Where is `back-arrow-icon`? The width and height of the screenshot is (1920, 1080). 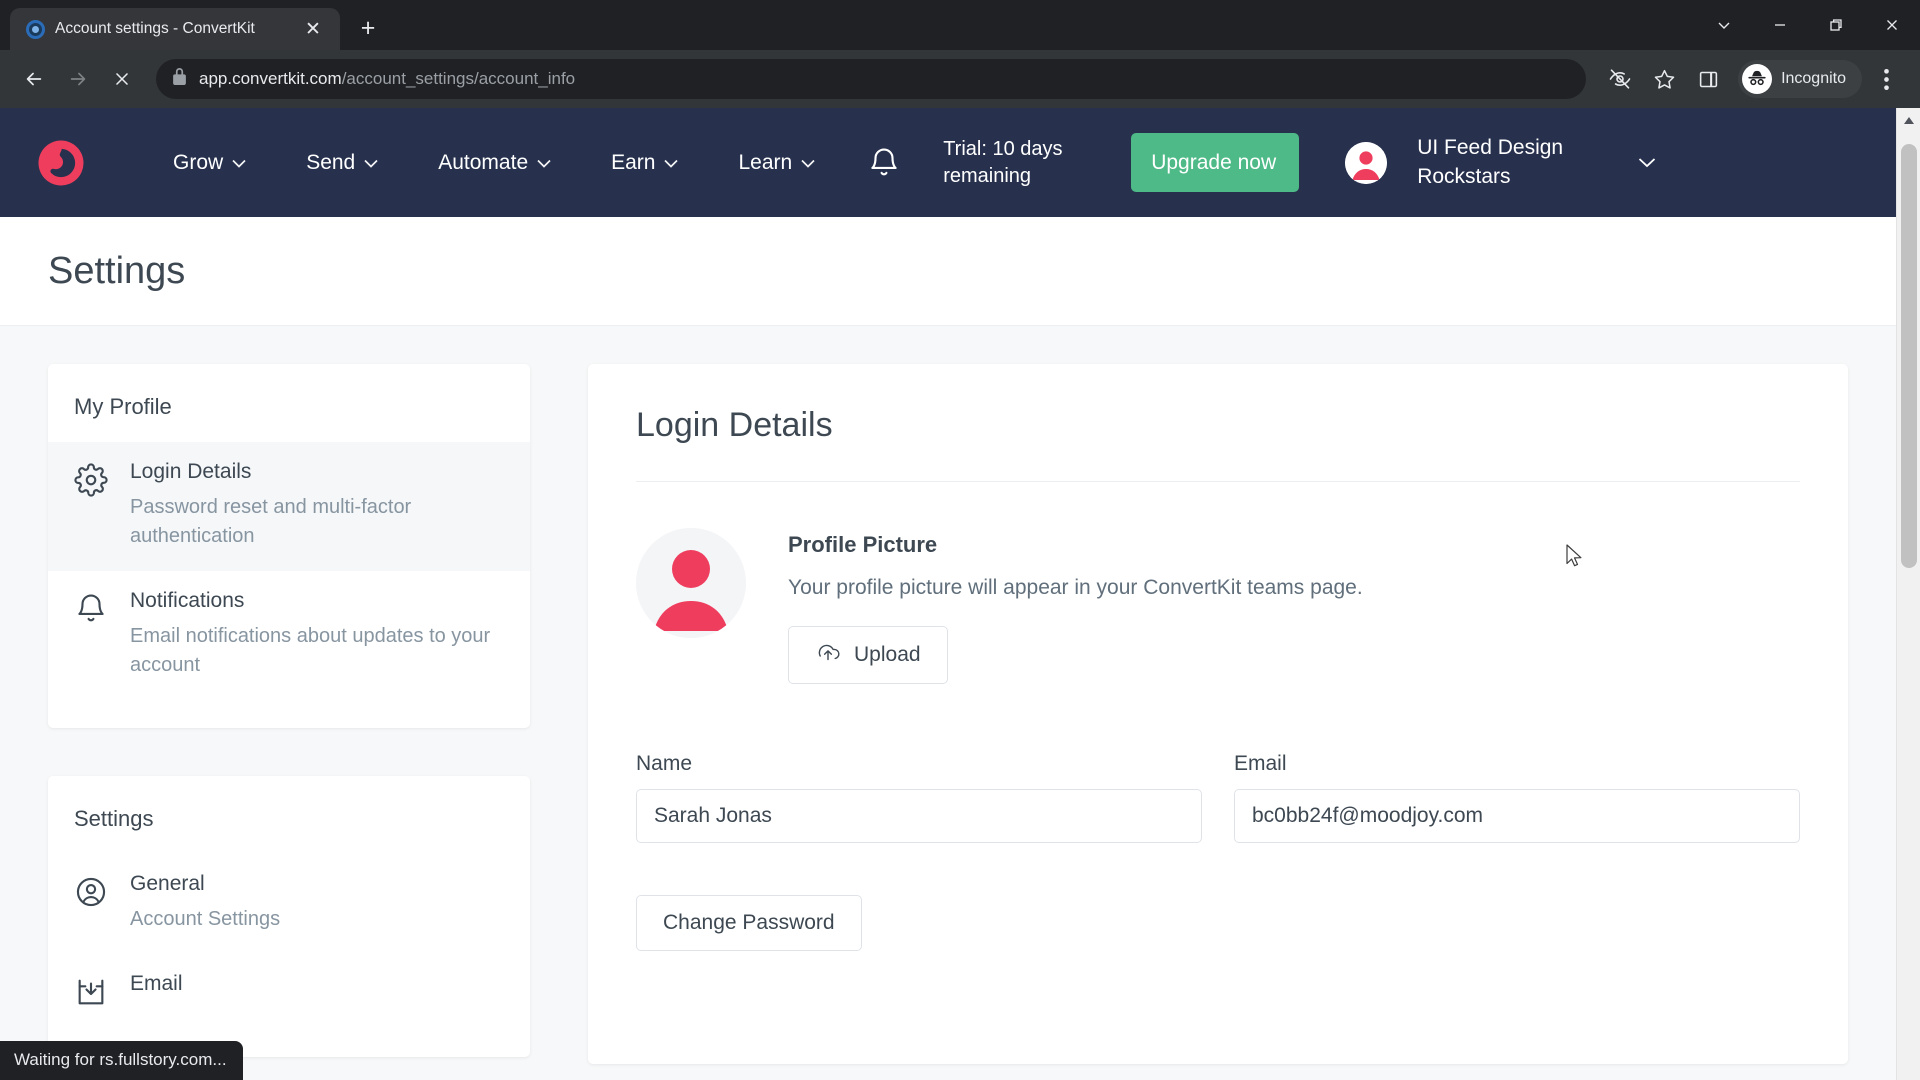
back-arrow-icon is located at coordinates (34, 79).